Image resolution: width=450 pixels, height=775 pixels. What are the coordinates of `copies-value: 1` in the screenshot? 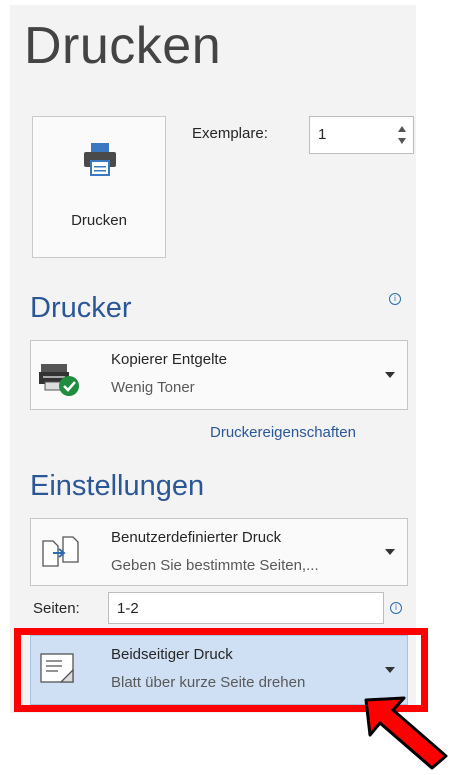 It's located at (322, 134).